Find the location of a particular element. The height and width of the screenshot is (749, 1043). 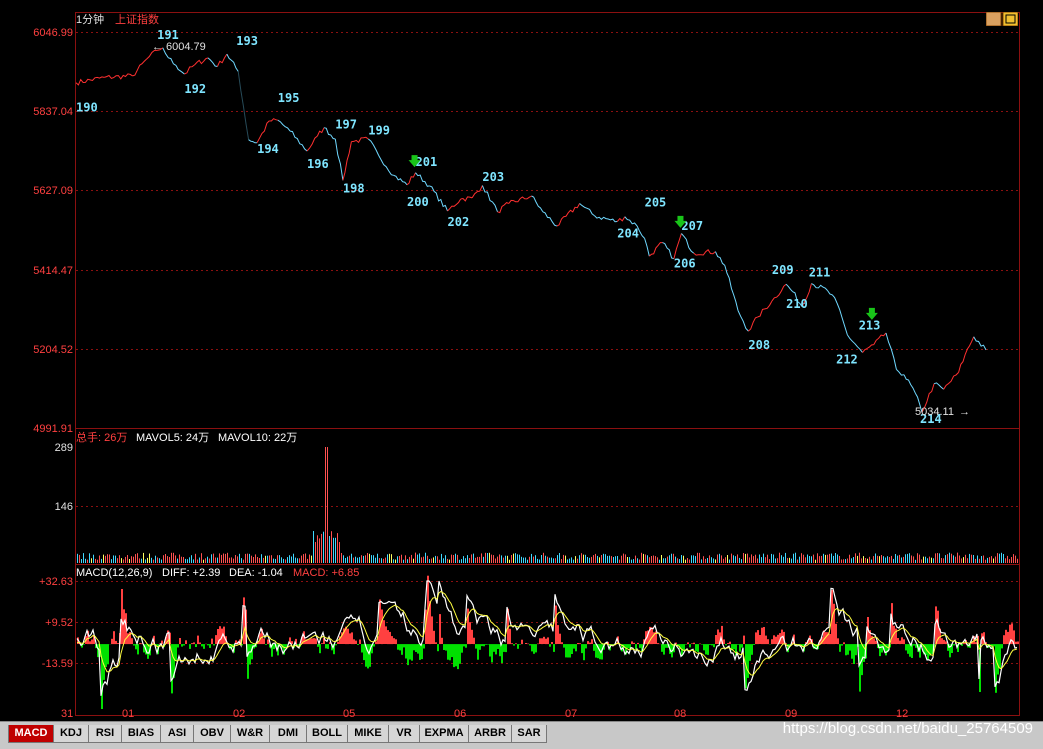

tab-mike: MIKE is located at coordinates (368, 734).